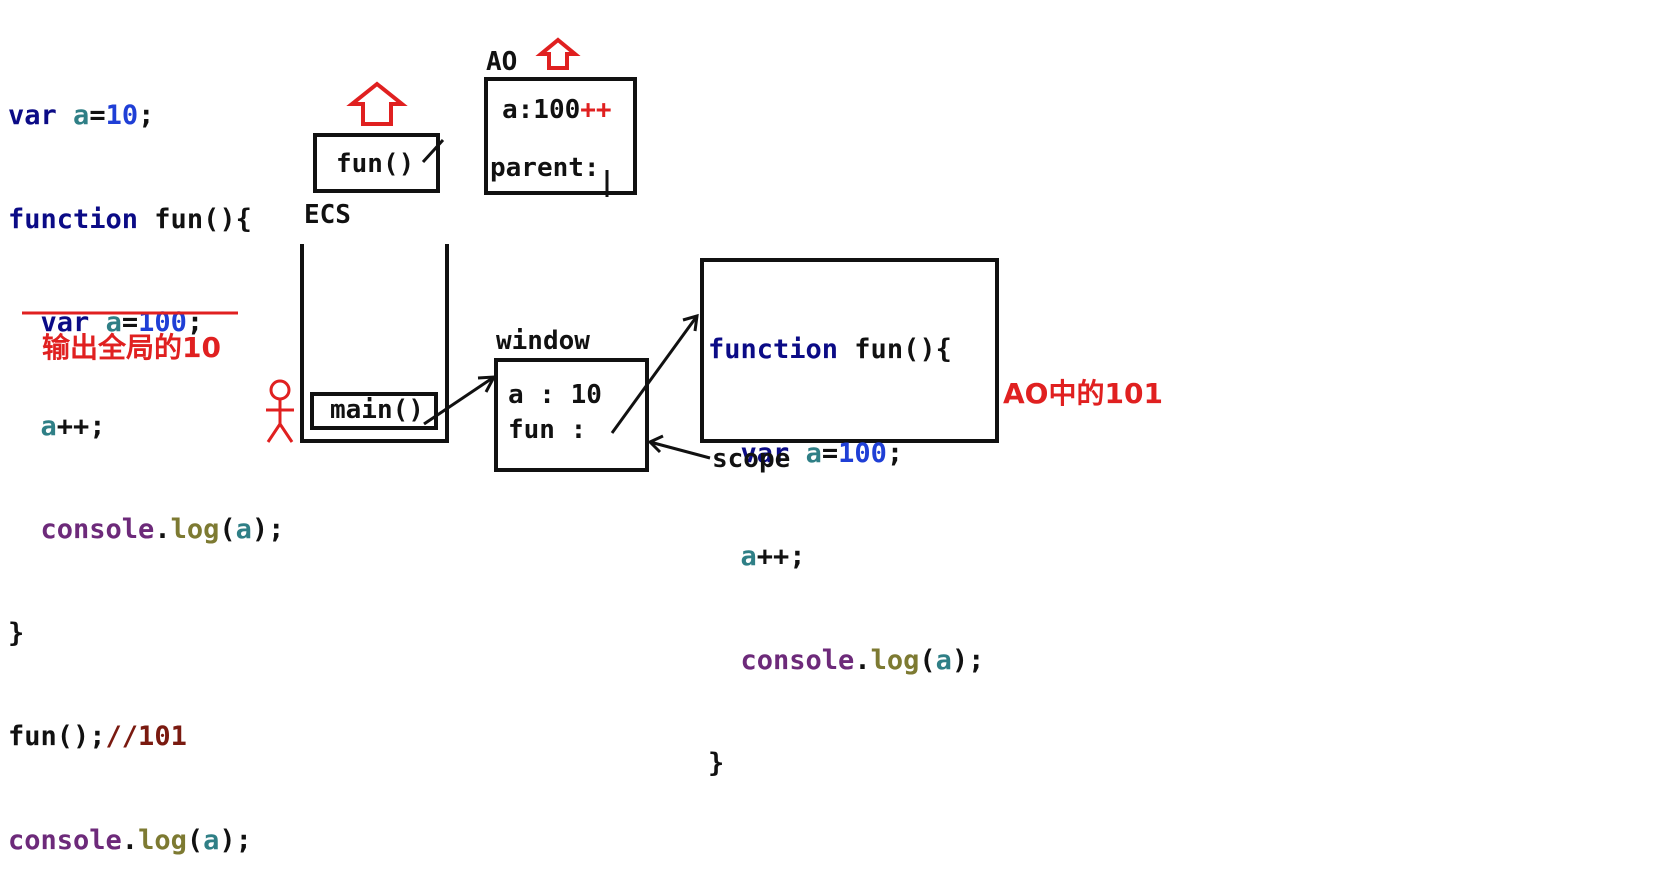 This screenshot has height=893, width=1678. I want to click on stick-figure-icon, so click(280, 411).